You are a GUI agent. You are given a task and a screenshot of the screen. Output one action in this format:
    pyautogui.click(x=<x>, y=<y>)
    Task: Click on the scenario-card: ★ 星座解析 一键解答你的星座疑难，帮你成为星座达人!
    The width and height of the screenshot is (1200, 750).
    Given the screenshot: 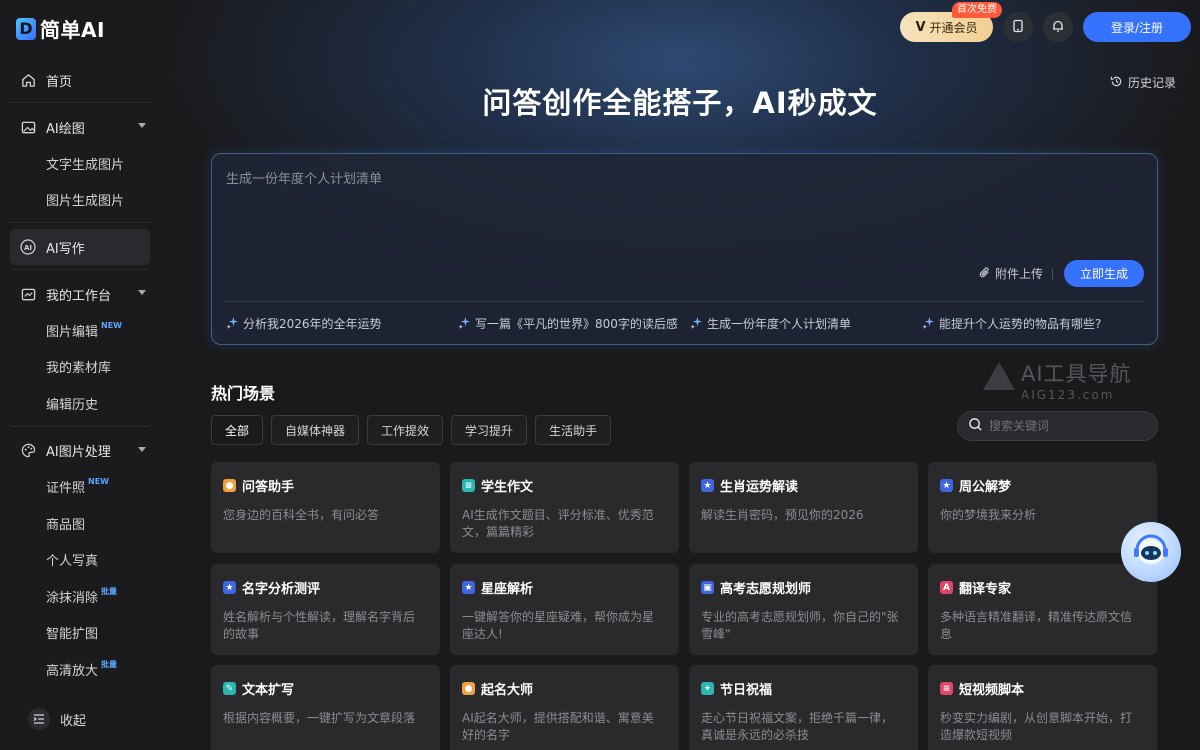 What is the action you would take?
    pyautogui.click(x=564, y=609)
    